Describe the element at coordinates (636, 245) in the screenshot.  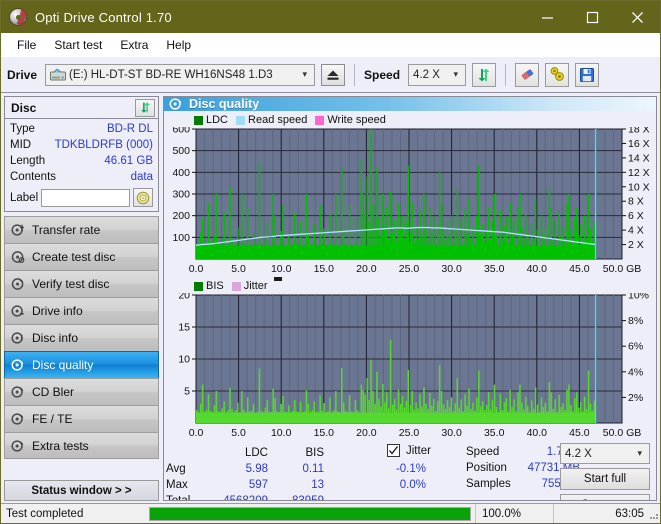
I see `svg-text: 2 X` at that location.